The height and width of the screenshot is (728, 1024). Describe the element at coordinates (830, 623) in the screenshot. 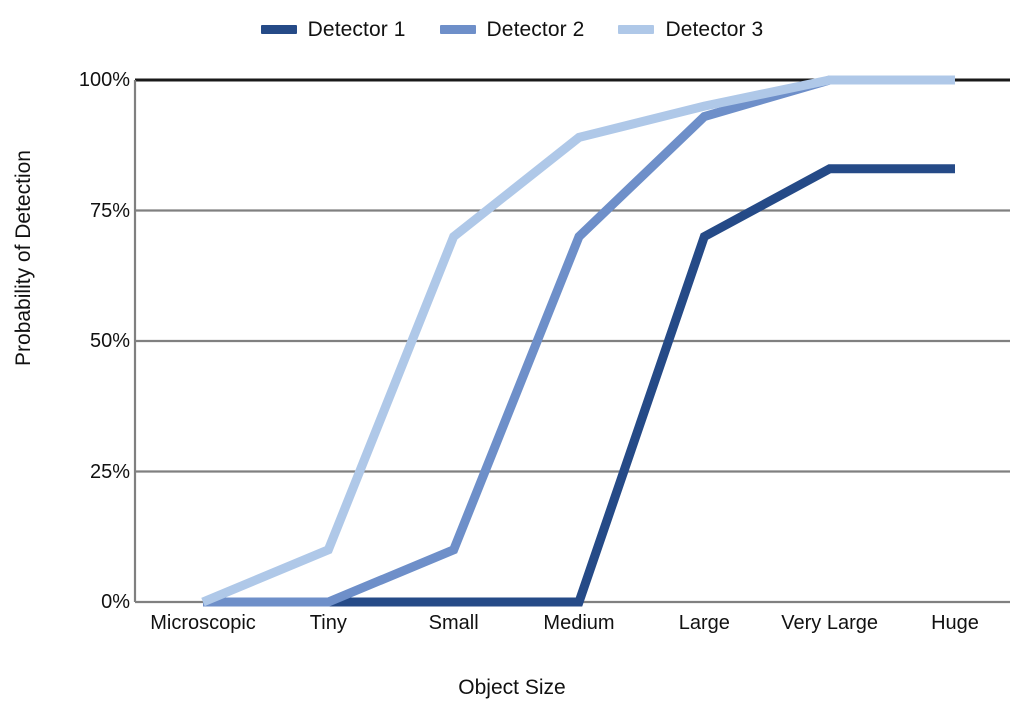

I see `x-tick-label-very-large: Very Large` at that location.